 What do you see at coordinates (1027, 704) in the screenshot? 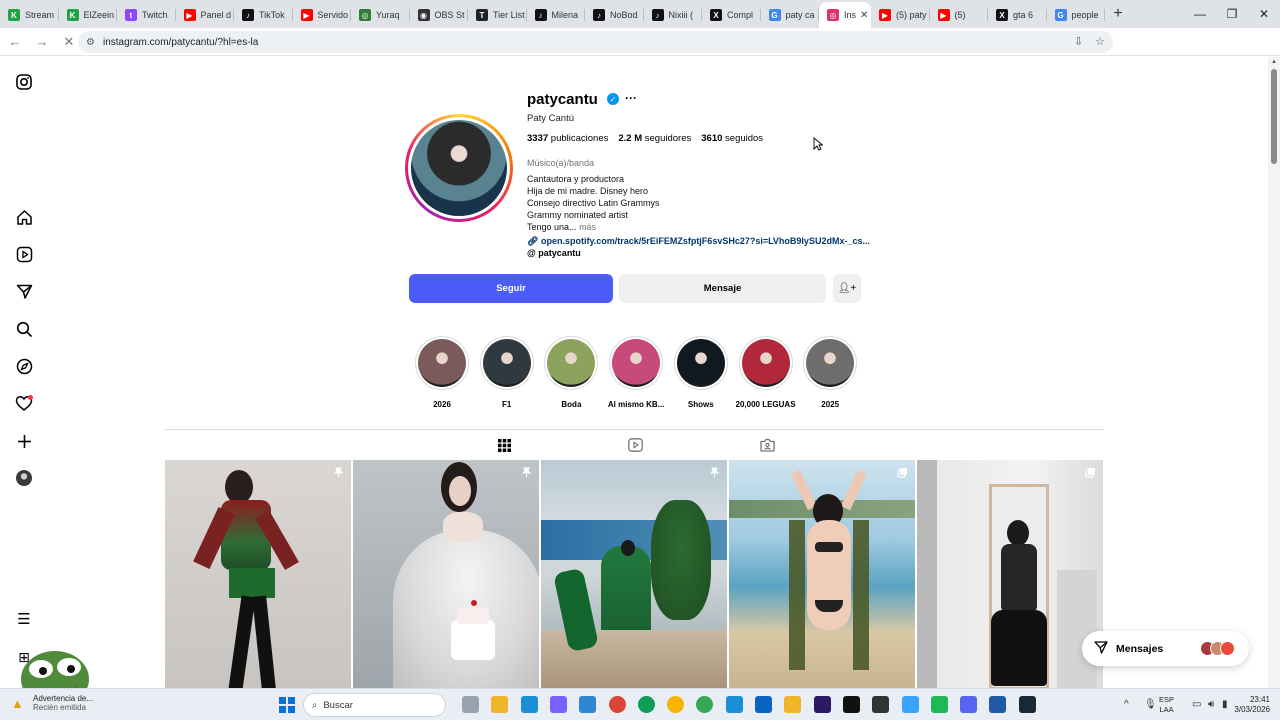
I see `steam-icon` at bounding box center [1027, 704].